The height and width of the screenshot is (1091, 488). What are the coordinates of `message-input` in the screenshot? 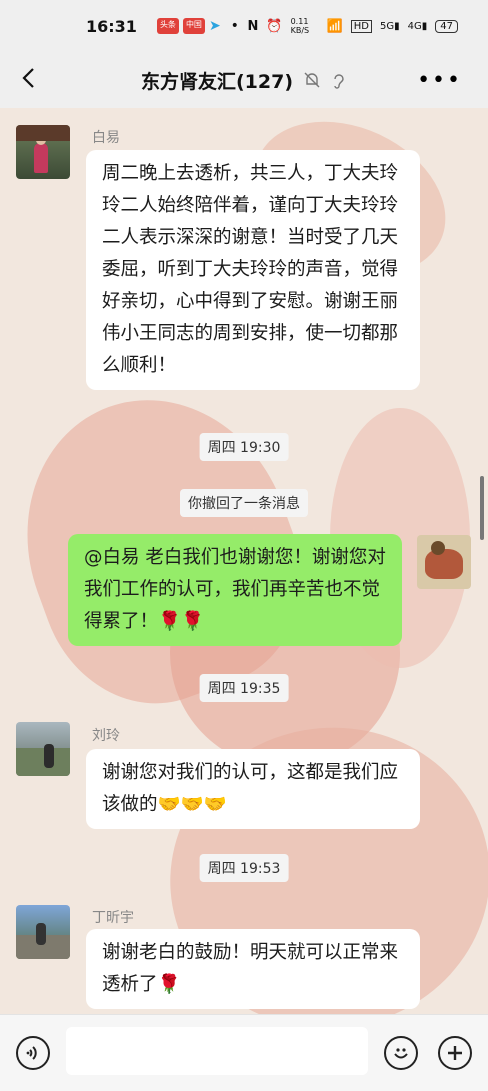 It's located at (217, 1051).